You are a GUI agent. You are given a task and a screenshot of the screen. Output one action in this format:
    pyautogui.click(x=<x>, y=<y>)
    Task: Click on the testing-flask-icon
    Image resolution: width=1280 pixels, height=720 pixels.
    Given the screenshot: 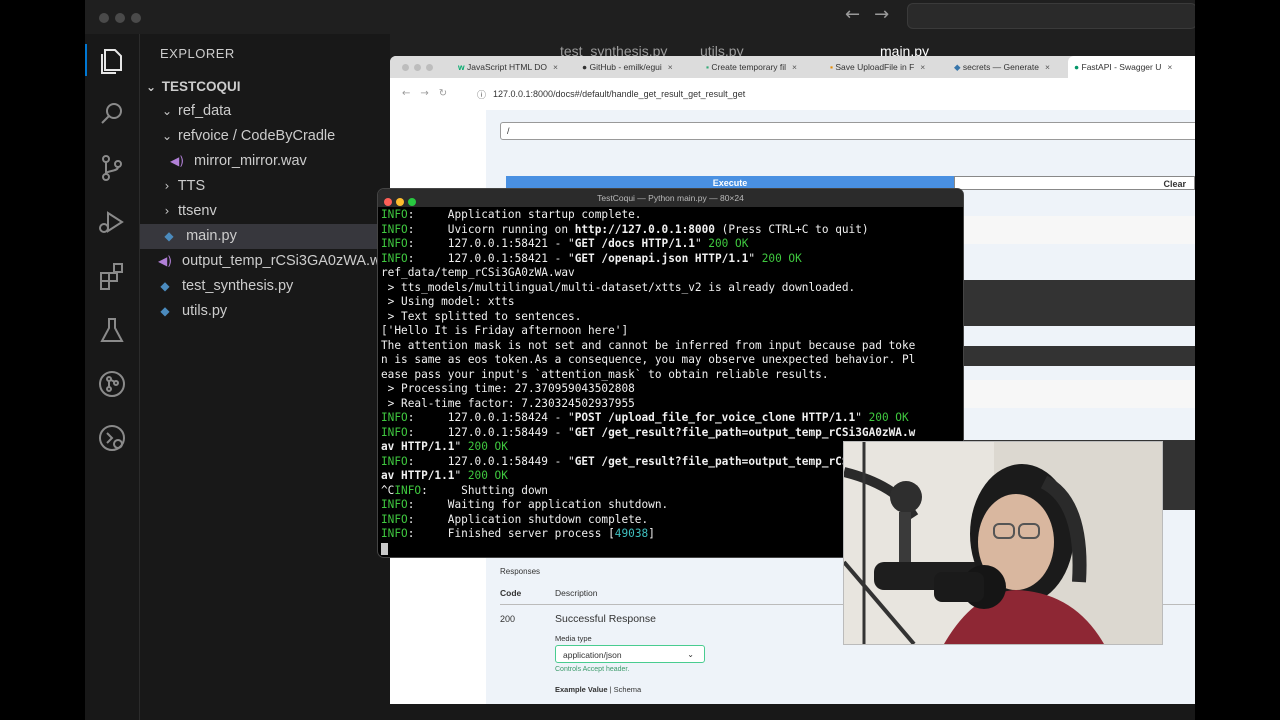 What is the action you would take?
    pyautogui.click(x=112, y=330)
    